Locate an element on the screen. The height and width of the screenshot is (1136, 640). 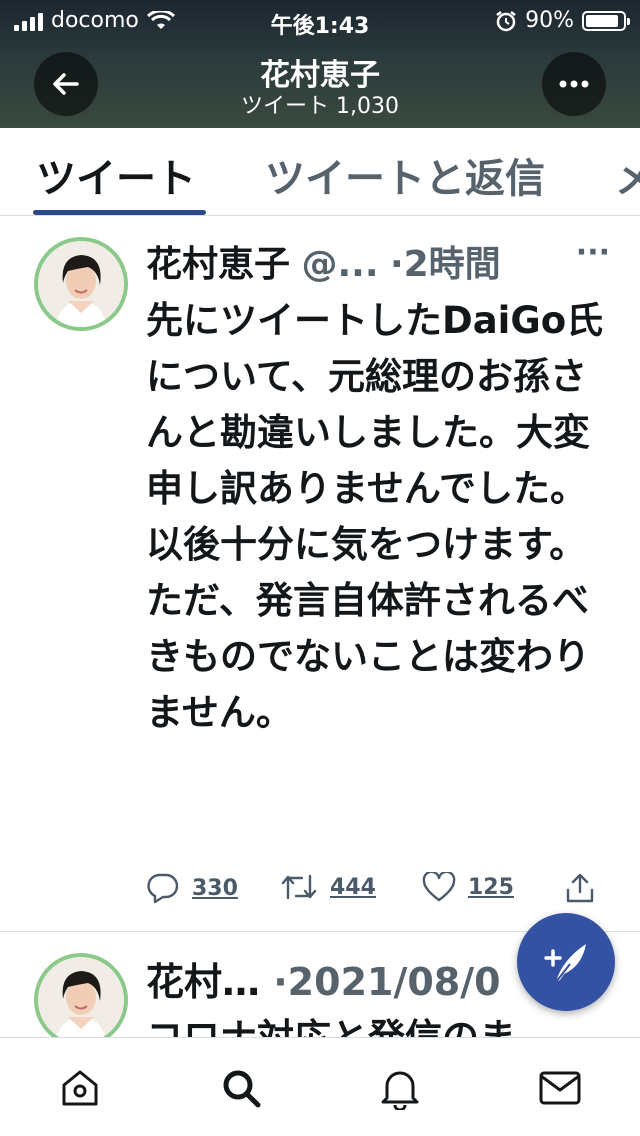
bell-icon is located at coordinates (400, 1090).